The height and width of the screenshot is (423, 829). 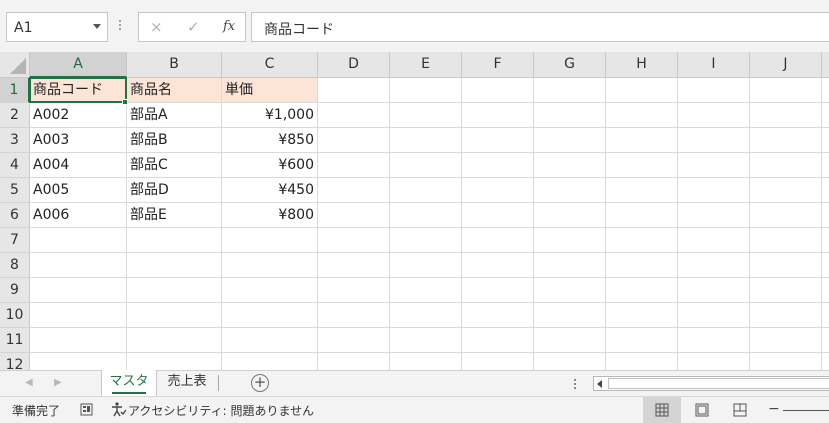 What do you see at coordinates (299, 29) in the screenshot?
I see `formula-input-value: 商品コード` at bounding box center [299, 29].